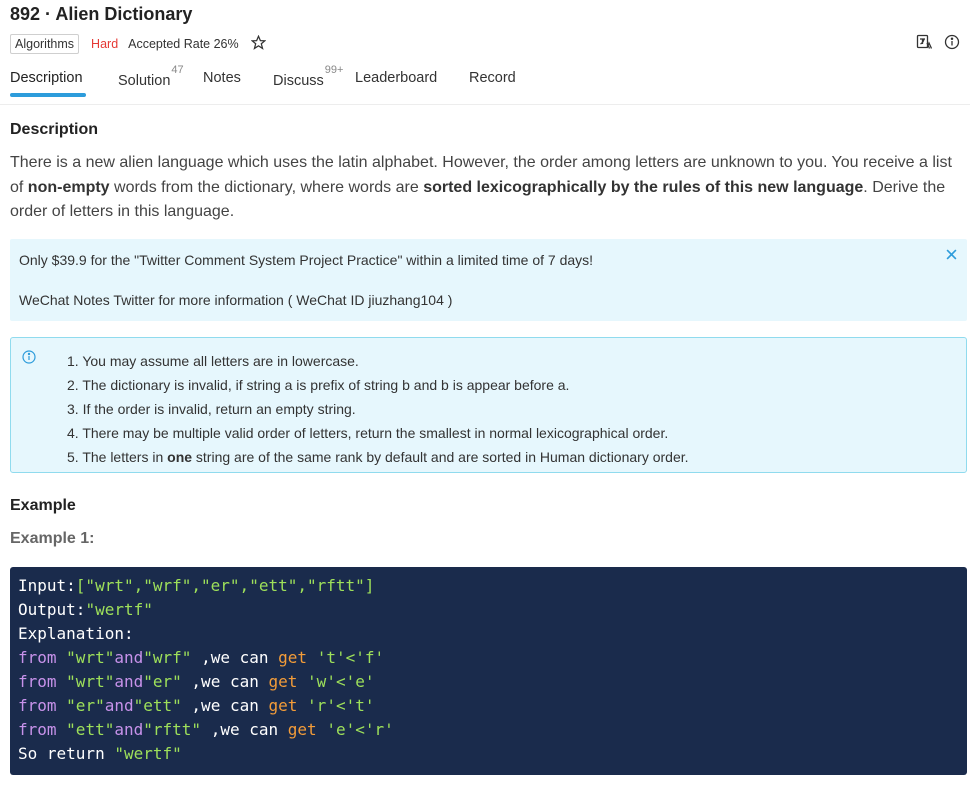 This screenshot has width=970, height=789. Describe the element at coordinates (85, 609) in the screenshot. I see `code-output-line: Output:"wertf"` at that location.